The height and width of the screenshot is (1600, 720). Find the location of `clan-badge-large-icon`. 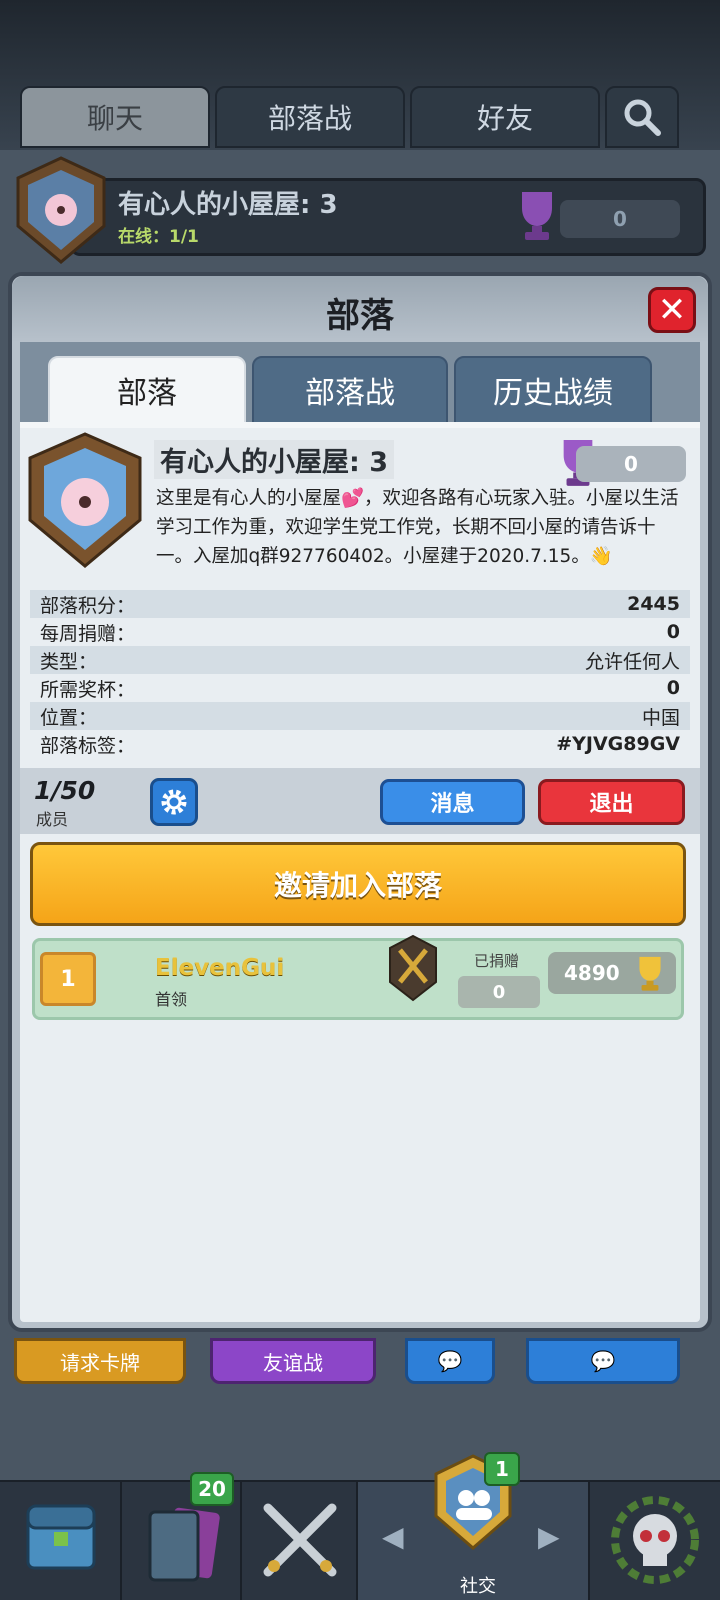

clan-badge-large-icon is located at coordinates (85, 500).